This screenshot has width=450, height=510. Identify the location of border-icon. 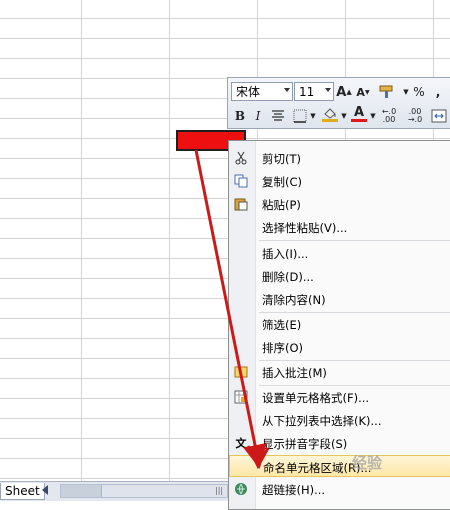
(300, 116).